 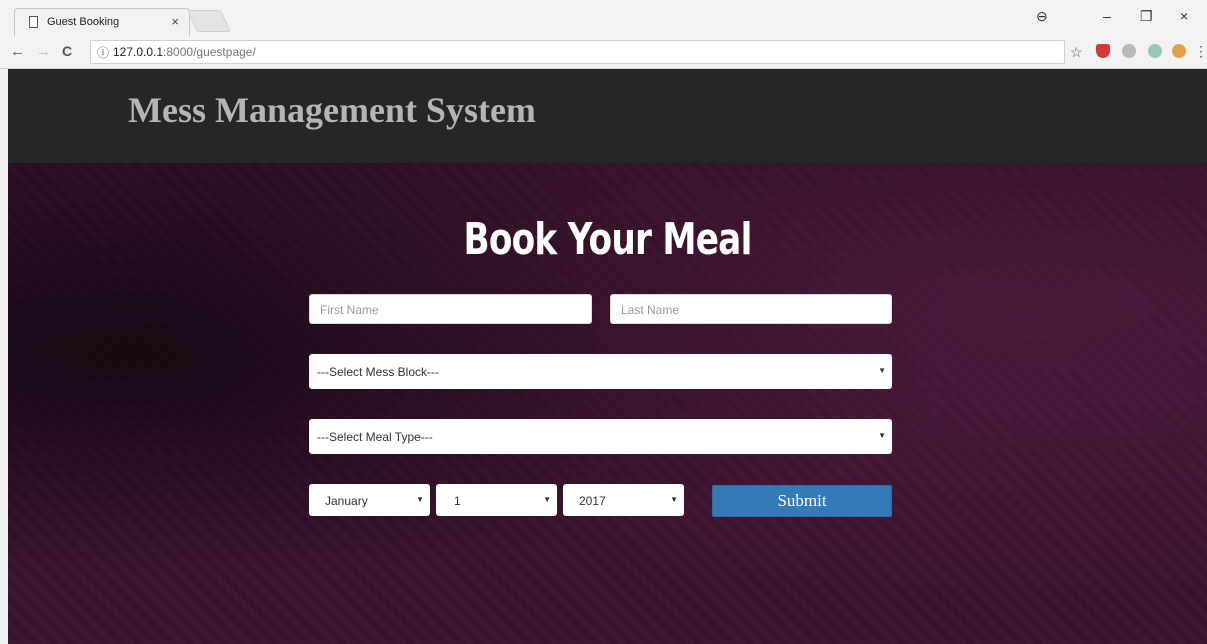 What do you see at coordinates (346, 501) in the screenshot?
I see `month-value: January` at bounding box center [346, 501].